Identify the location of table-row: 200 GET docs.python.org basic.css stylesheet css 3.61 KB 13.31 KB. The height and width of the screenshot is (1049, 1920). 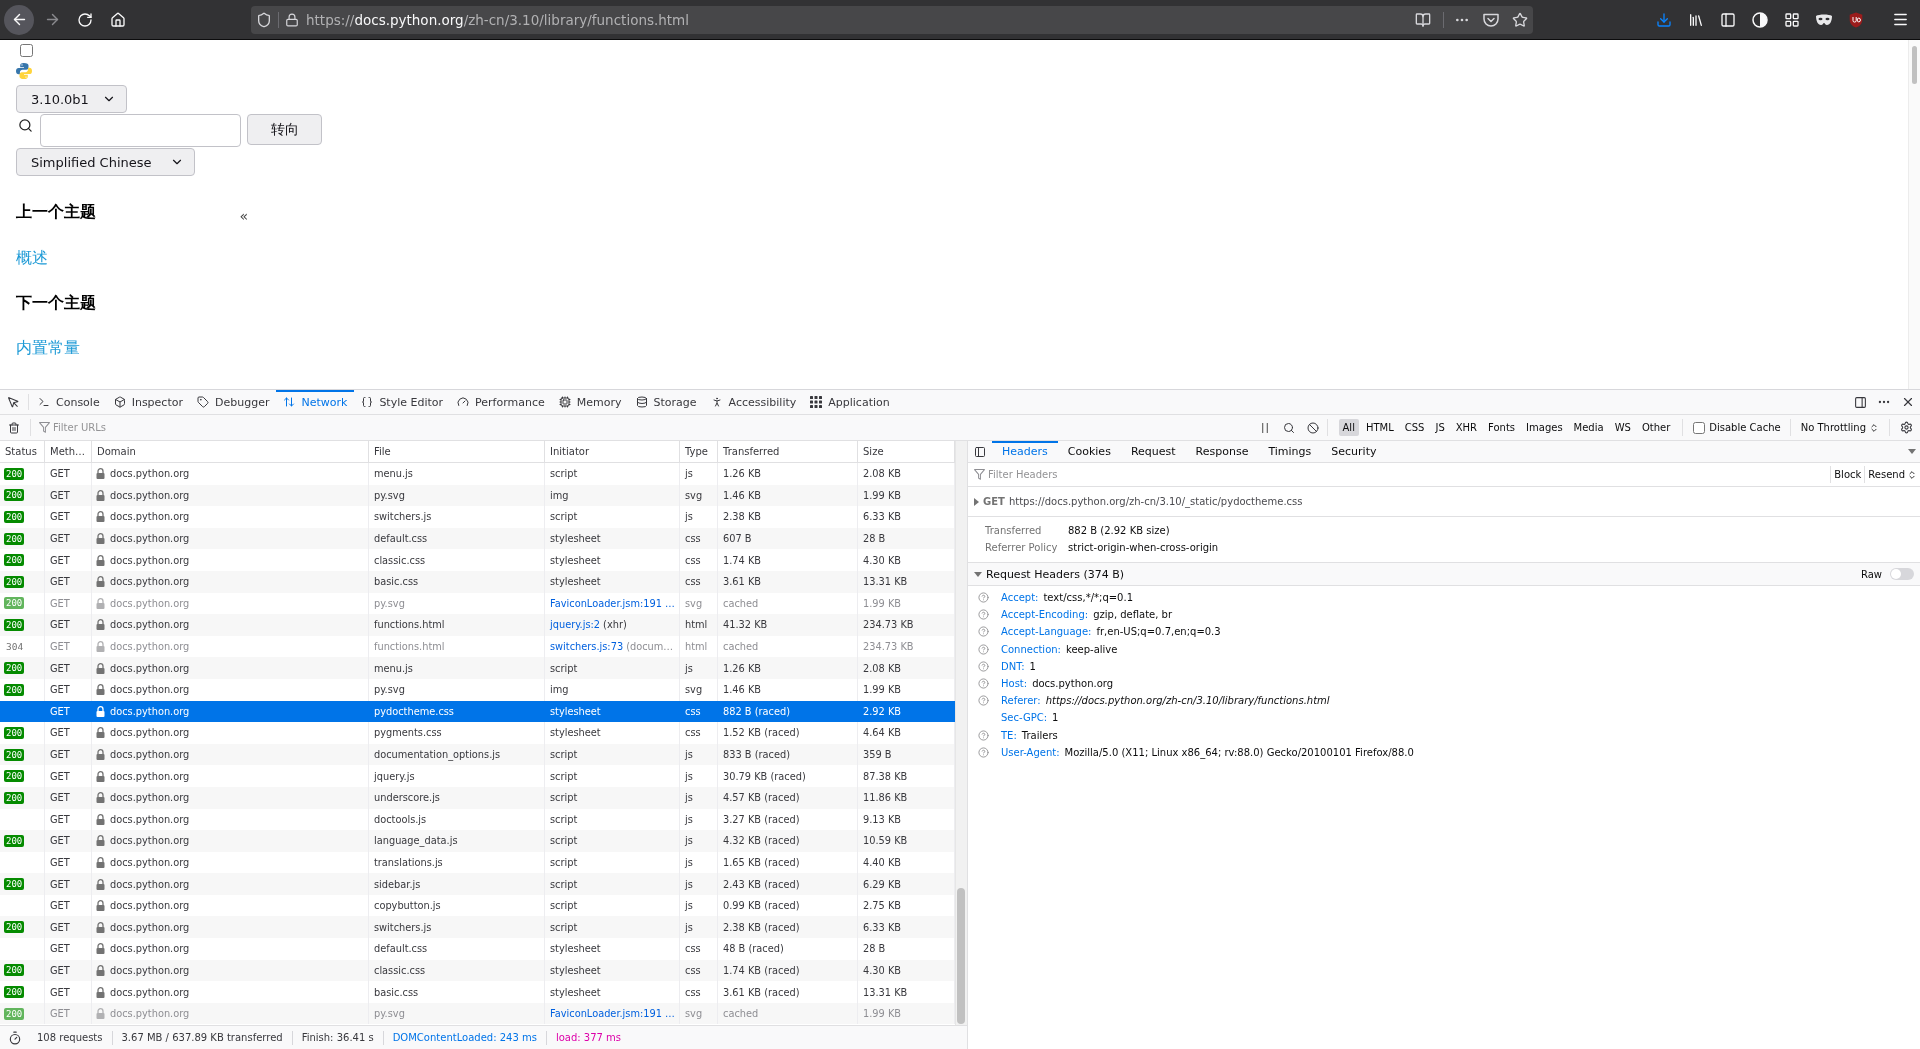
(477, 581).